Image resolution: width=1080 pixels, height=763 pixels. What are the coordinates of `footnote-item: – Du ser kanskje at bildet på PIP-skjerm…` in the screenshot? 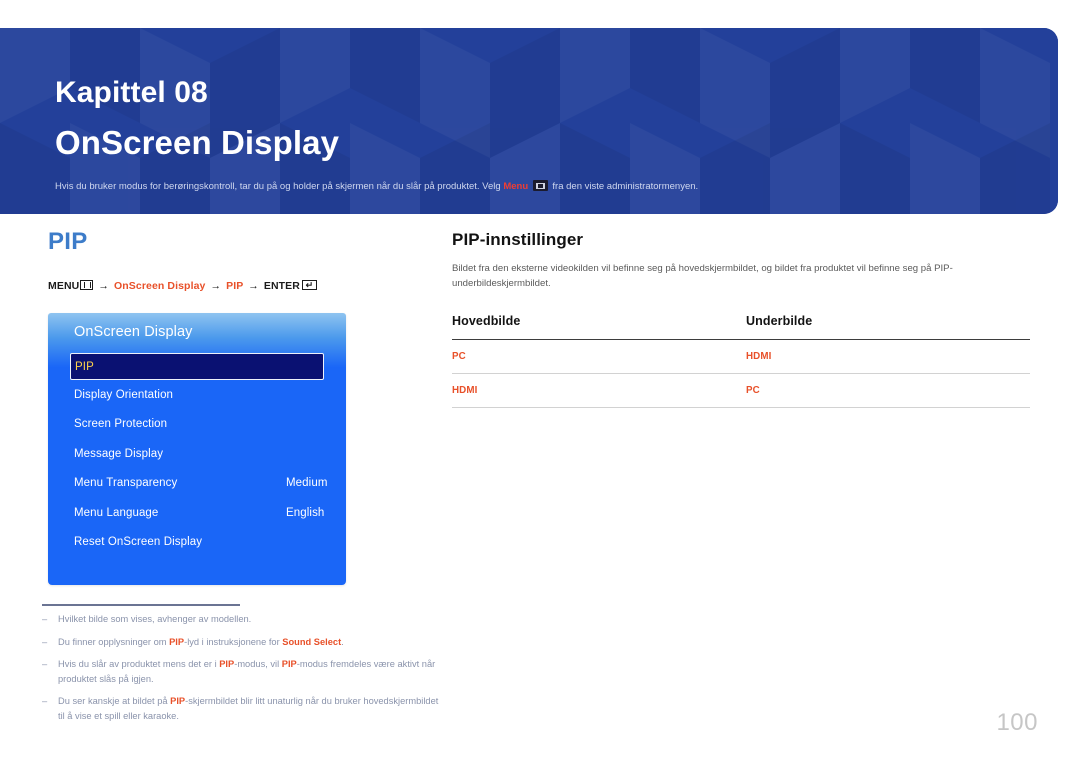 It's located at (242, 708).